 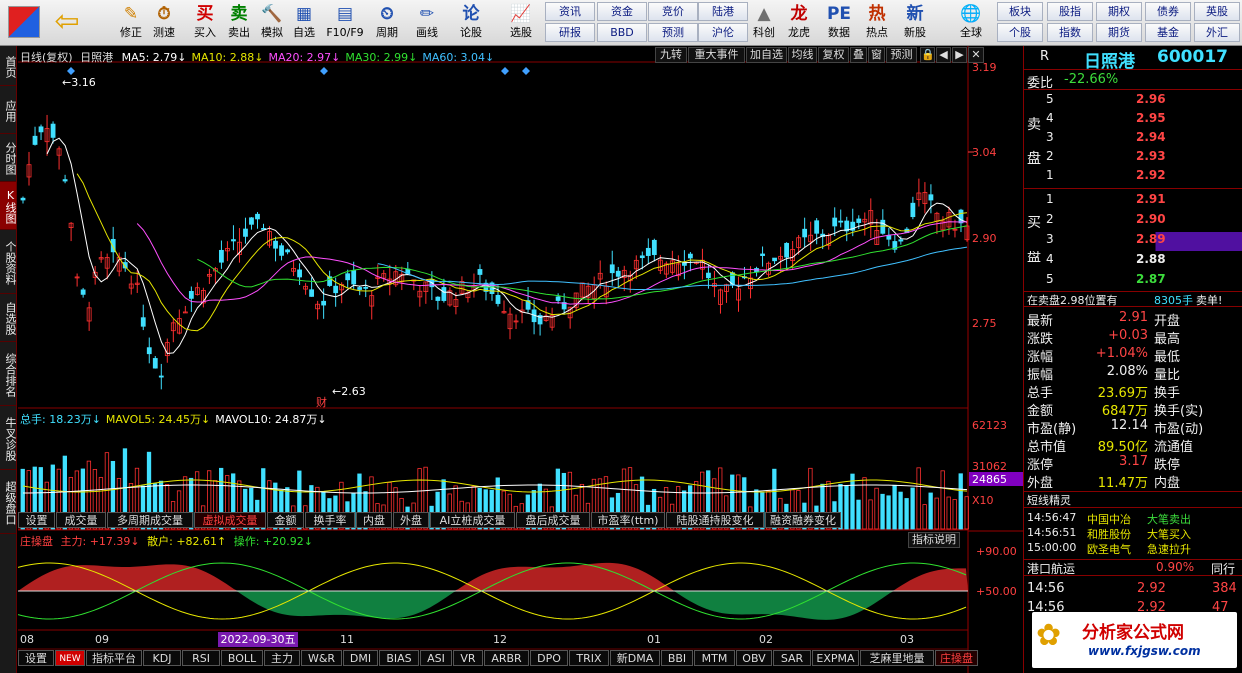 What do you see at coordinates (802, 55) in the screenshot?
I see `chart-button-3: 均线` at bounding box center [802, 55].